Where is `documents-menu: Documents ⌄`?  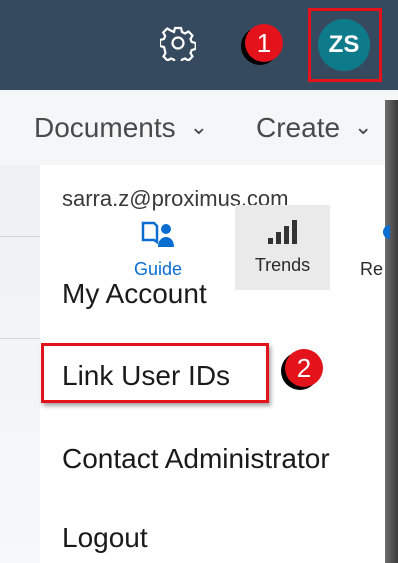 documents-menu: Documents ⌄ is located at coordinates (121, 128).